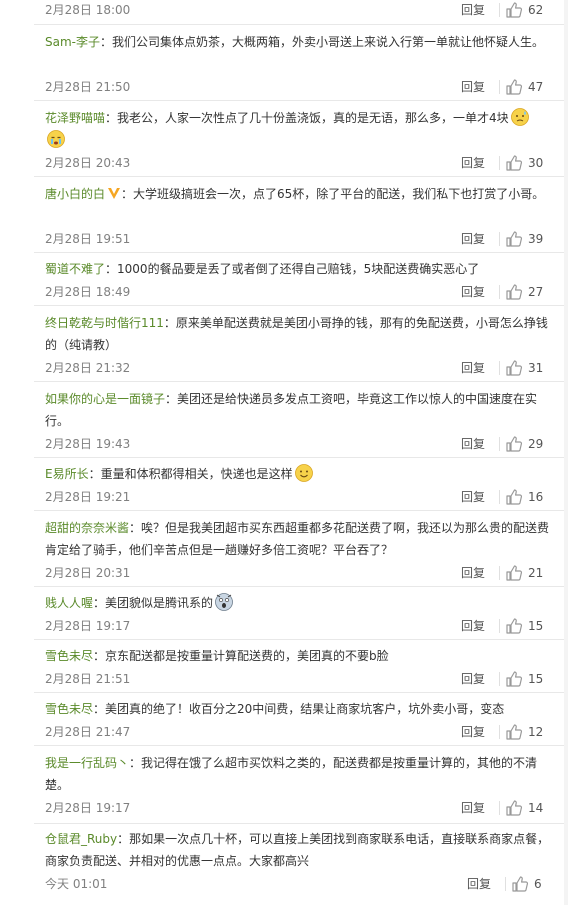 The width and height of the screenshot is (568, 905). I want to click on comment-time: 2月28日 19:21, so click(88, 497).